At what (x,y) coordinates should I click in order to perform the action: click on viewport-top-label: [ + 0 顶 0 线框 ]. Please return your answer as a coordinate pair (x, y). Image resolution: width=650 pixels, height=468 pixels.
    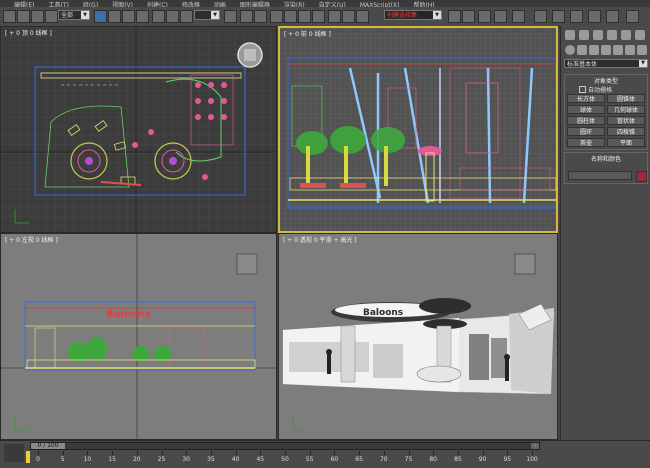
    Looking at the image, I should click on (28, 32).